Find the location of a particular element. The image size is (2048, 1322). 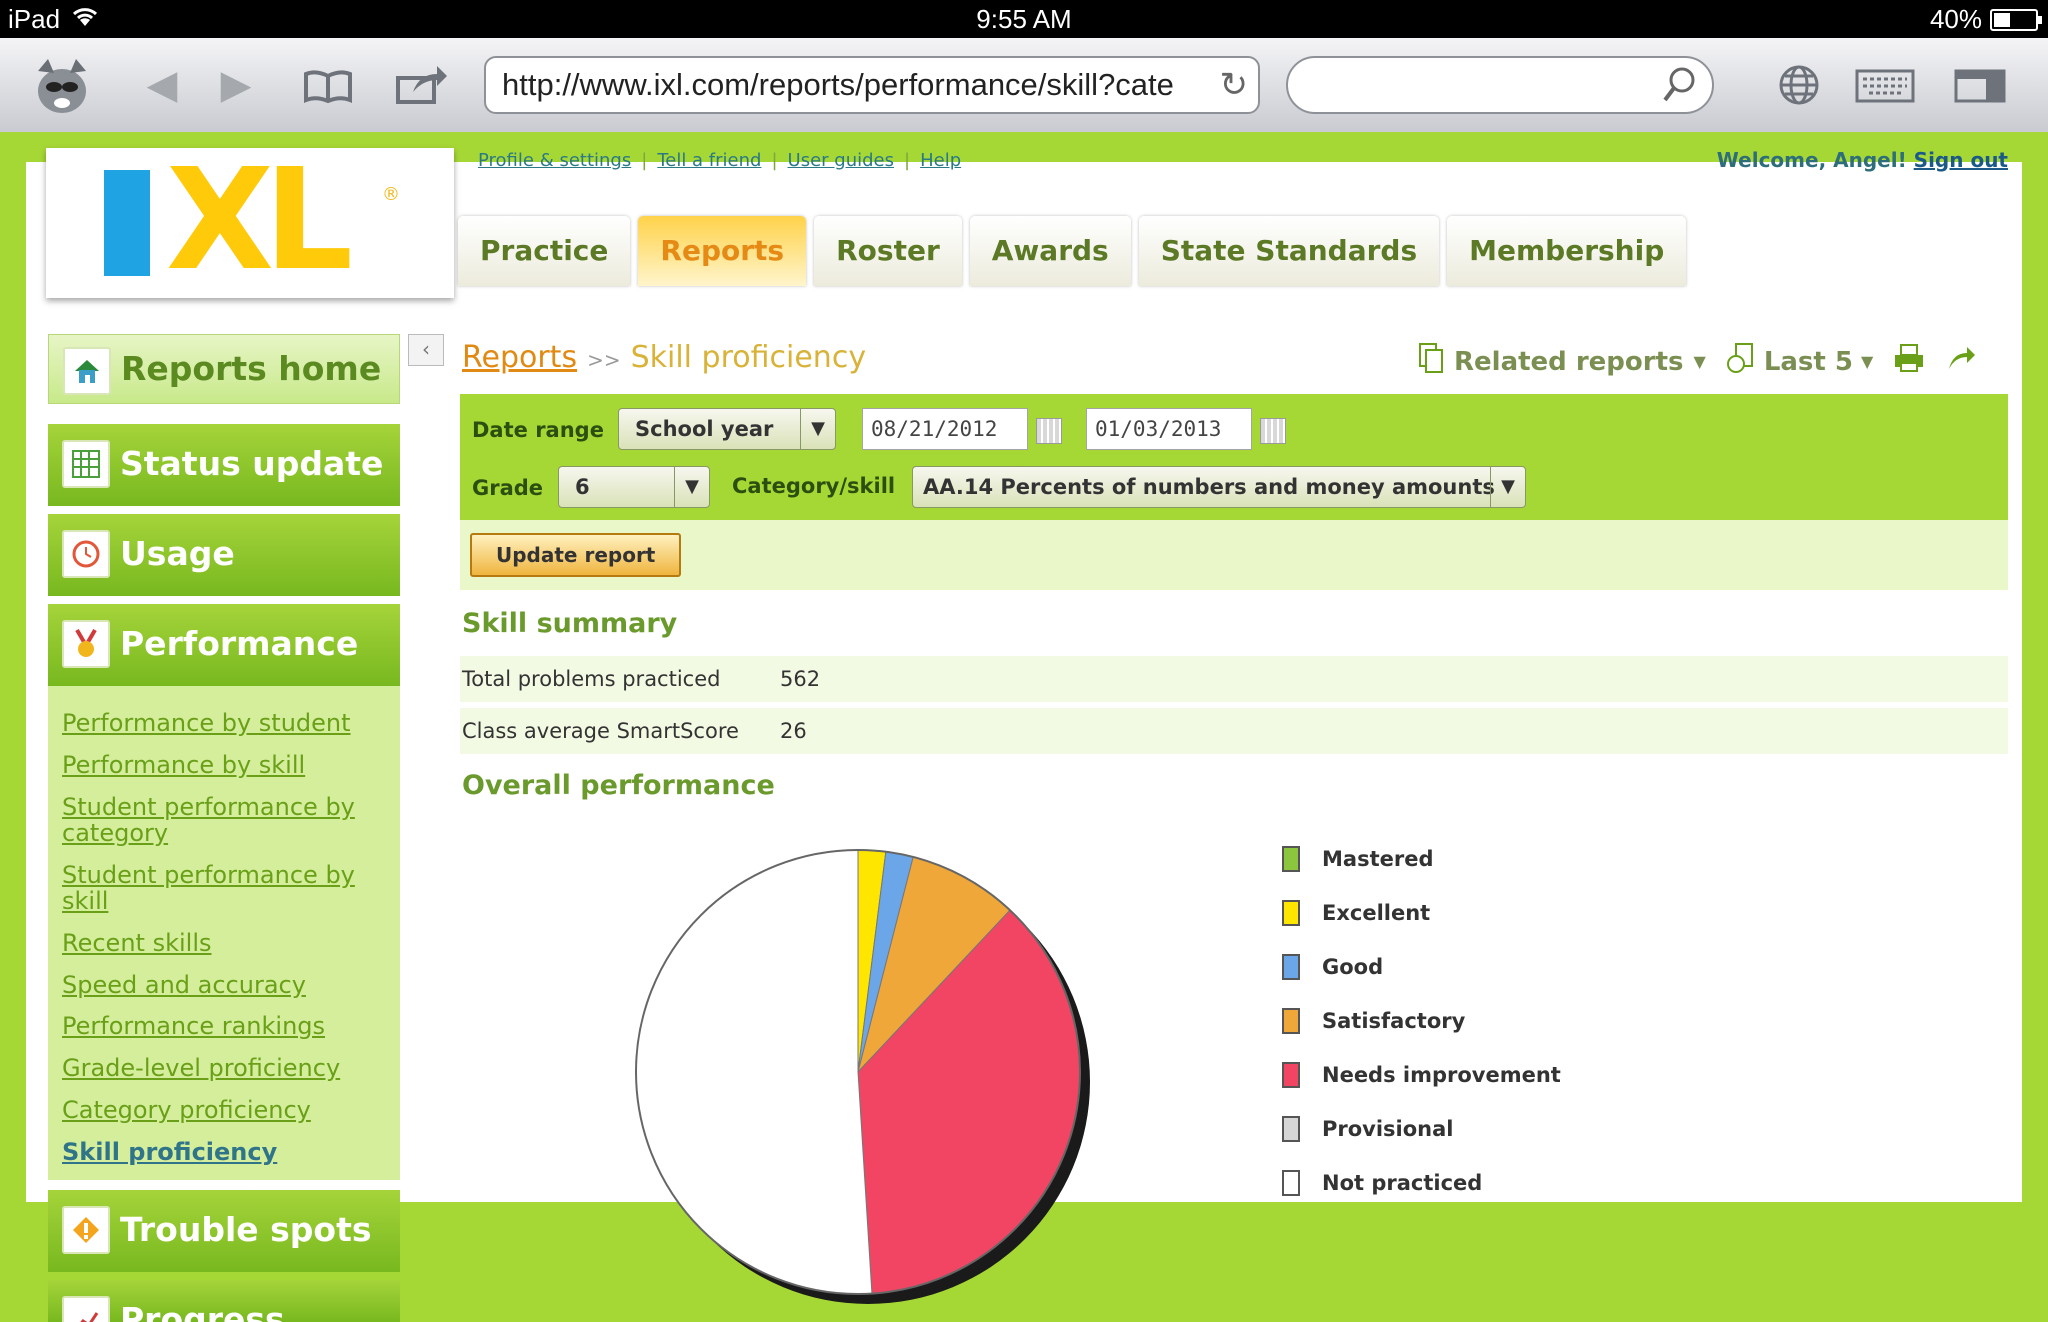

share-link-icon is located at coordinates (1961, 361).